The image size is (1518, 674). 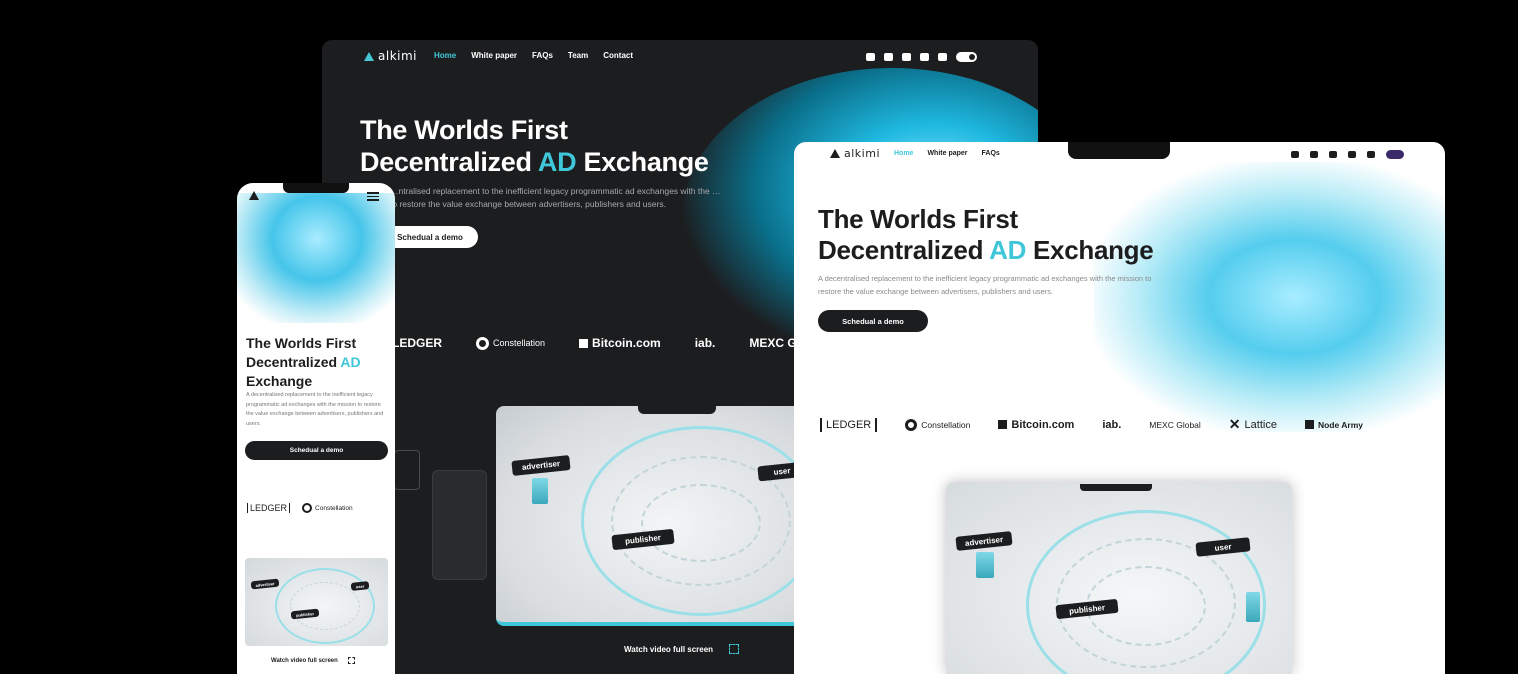 I want to click on nav-menu: Home White paper FAQs, so click(x=947, y=153).